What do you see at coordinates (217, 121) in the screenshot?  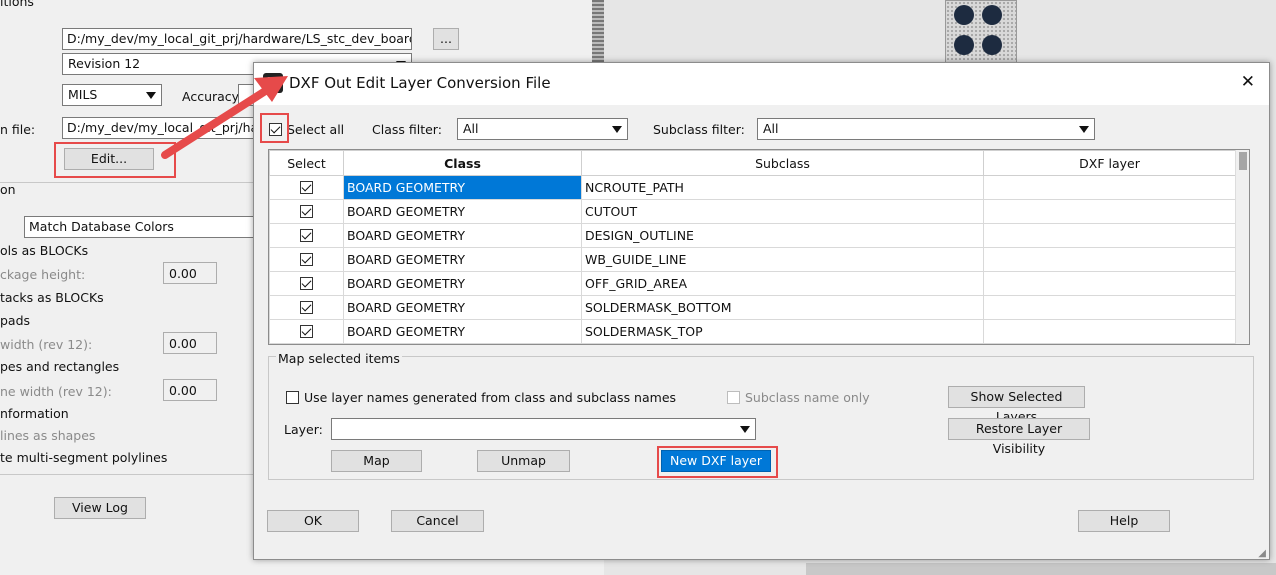 I see `arrow-shaft` at bounding box center [217, 121].